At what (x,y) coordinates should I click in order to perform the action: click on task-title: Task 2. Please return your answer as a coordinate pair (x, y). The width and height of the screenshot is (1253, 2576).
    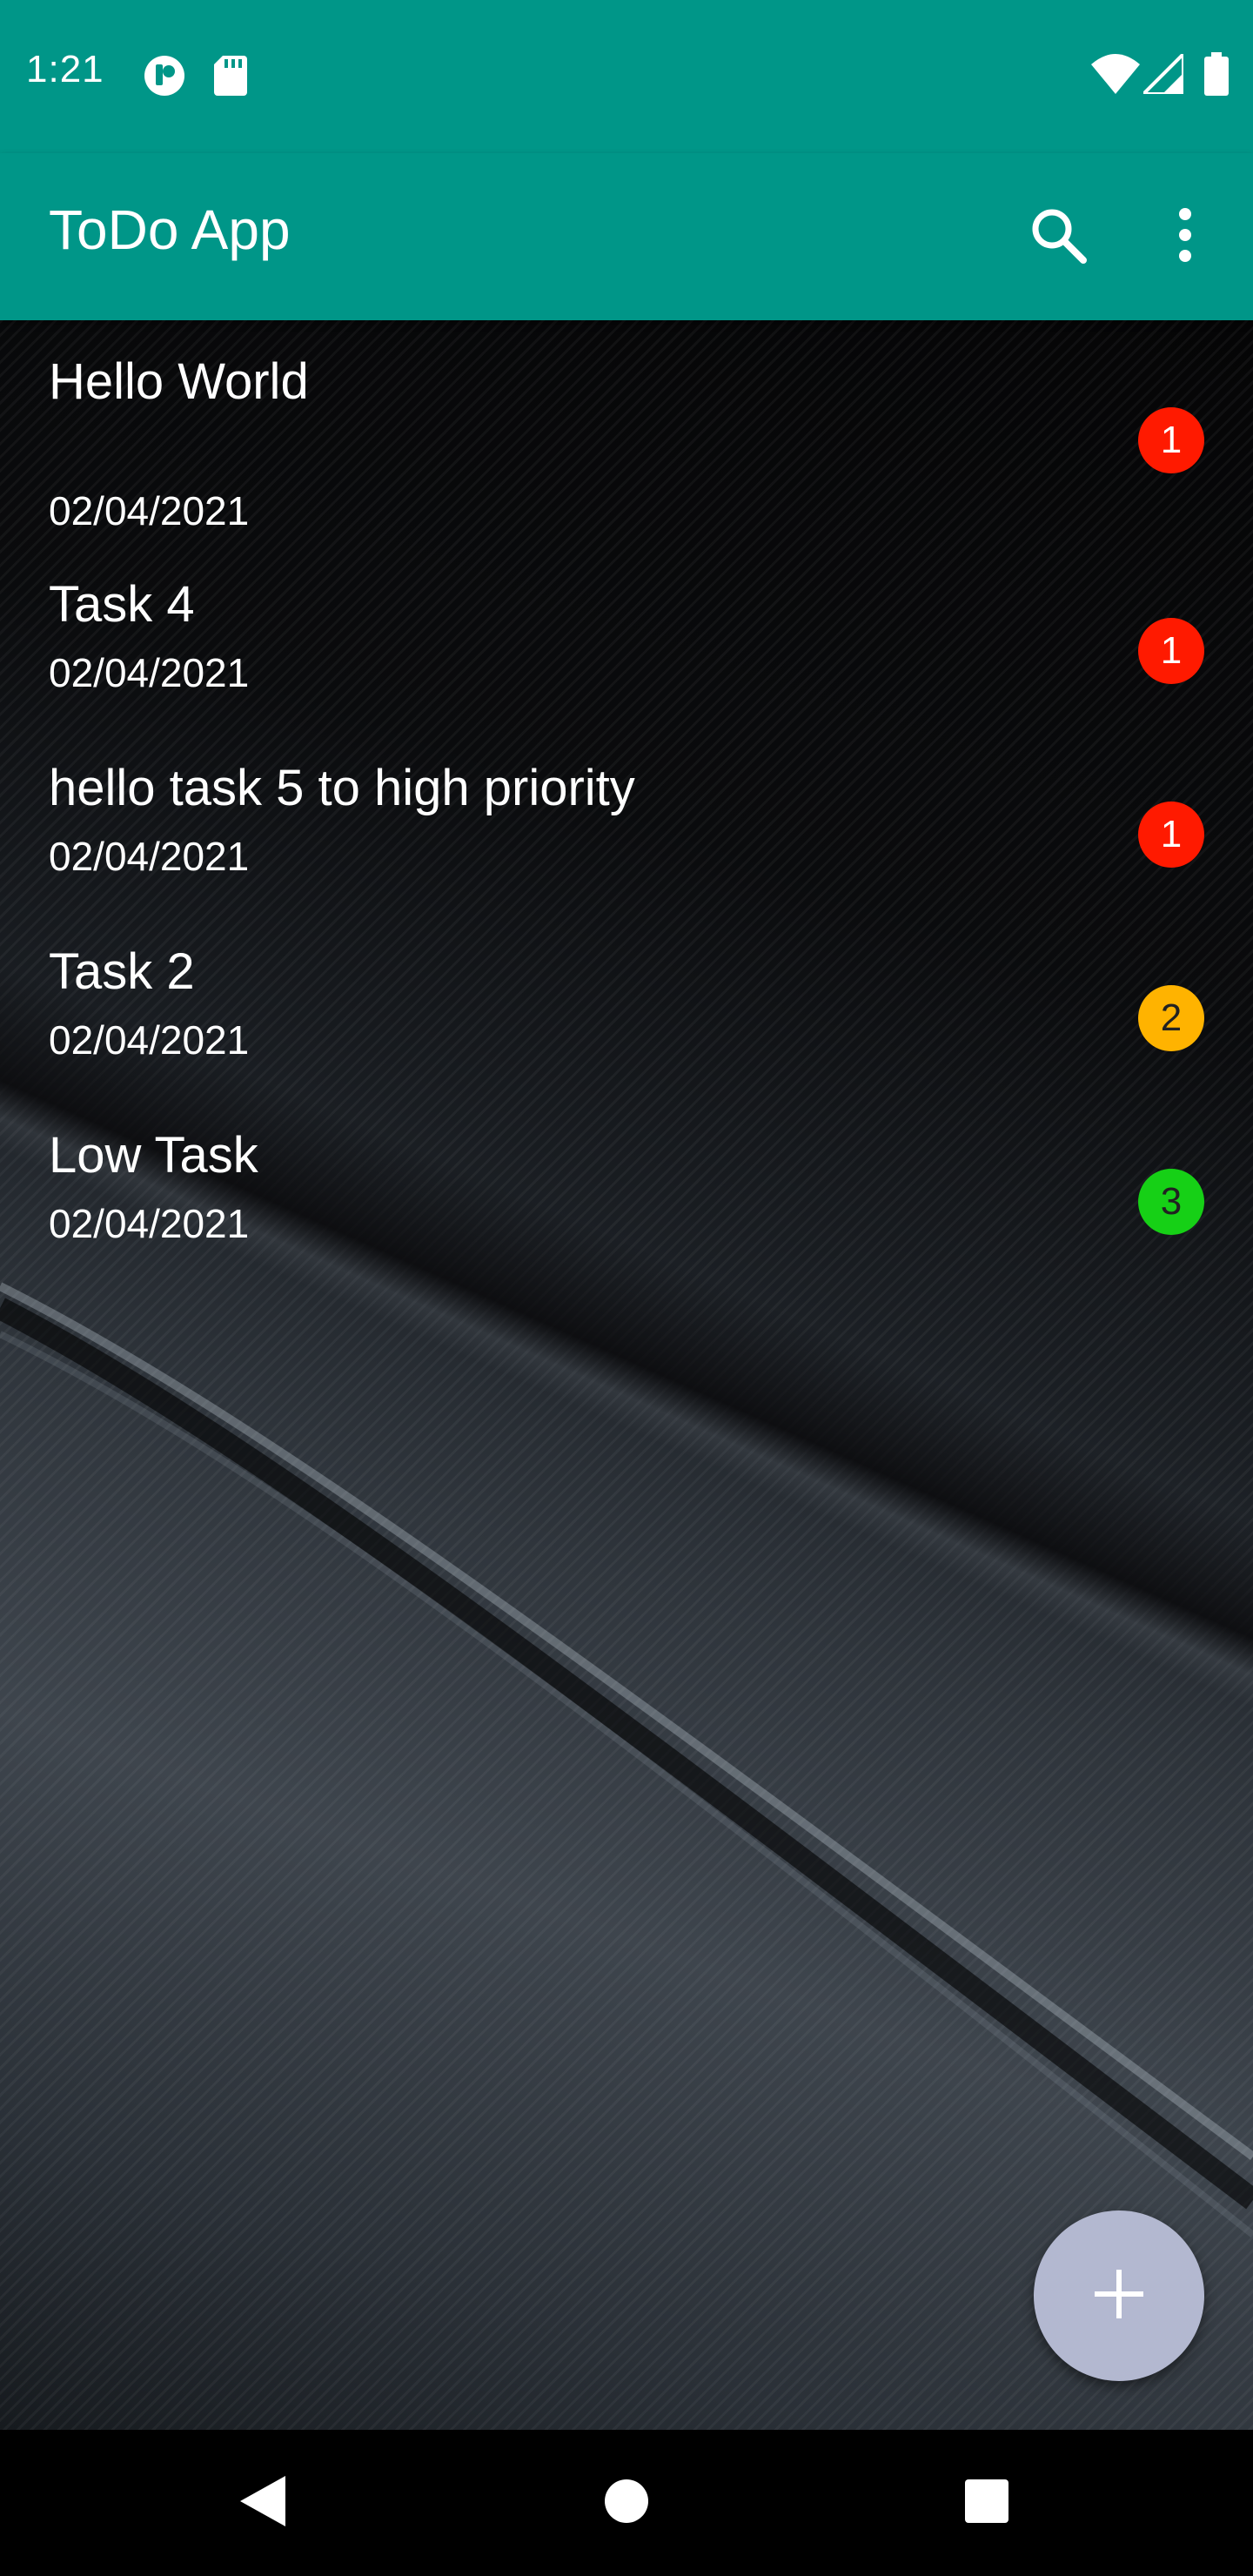
    Looking at the image, I should click on (122, 971).